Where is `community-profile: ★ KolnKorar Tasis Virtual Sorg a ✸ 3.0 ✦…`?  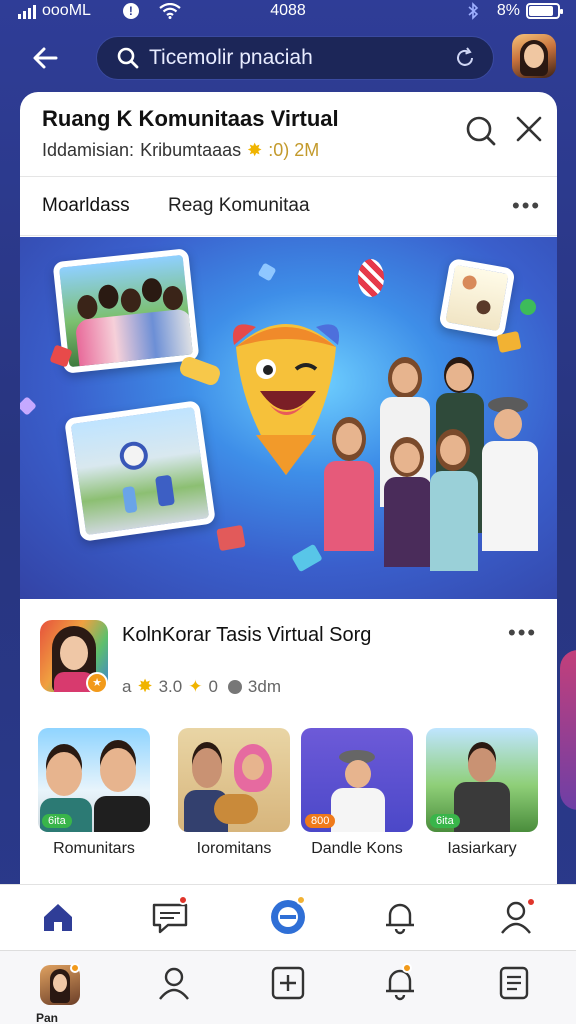
community-profile: ★ KolnKorar Tasis Virtual Sorg a ✸ 3.0 ✦… is located at coordinates (288, 654).